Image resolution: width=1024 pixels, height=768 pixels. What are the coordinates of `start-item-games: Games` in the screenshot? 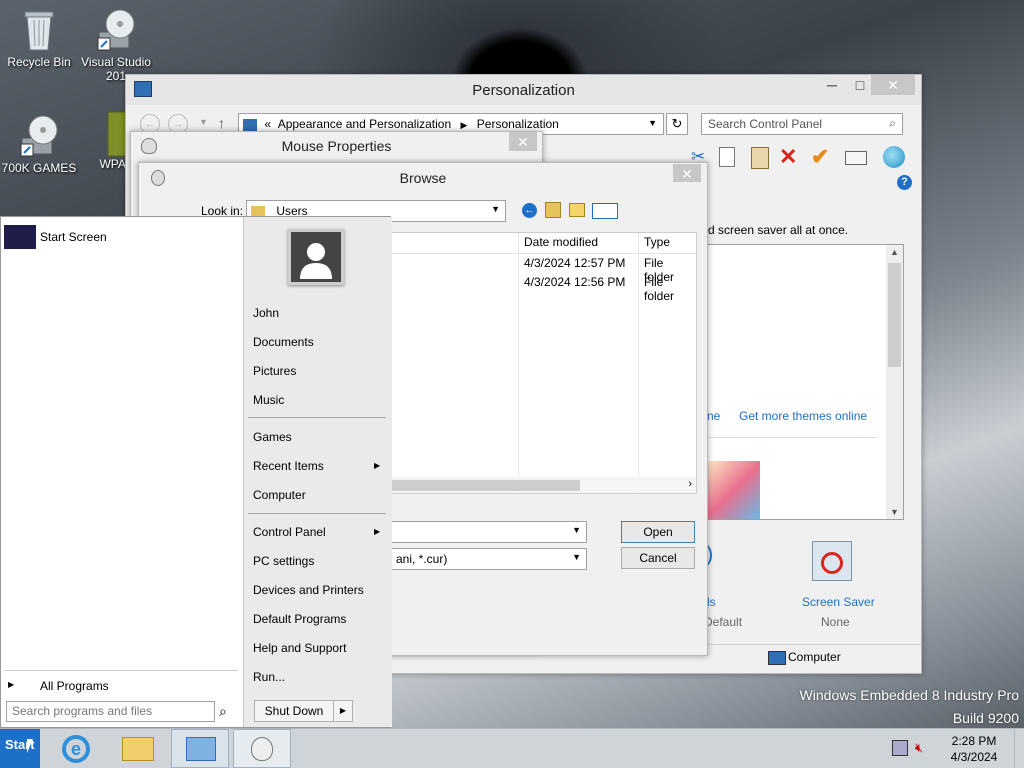 It's located at (272, 437).